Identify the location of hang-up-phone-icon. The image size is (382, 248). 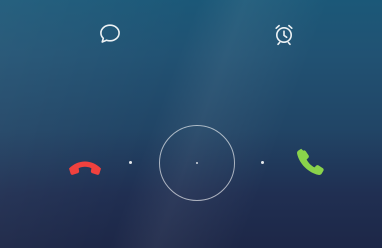
(85, 162).